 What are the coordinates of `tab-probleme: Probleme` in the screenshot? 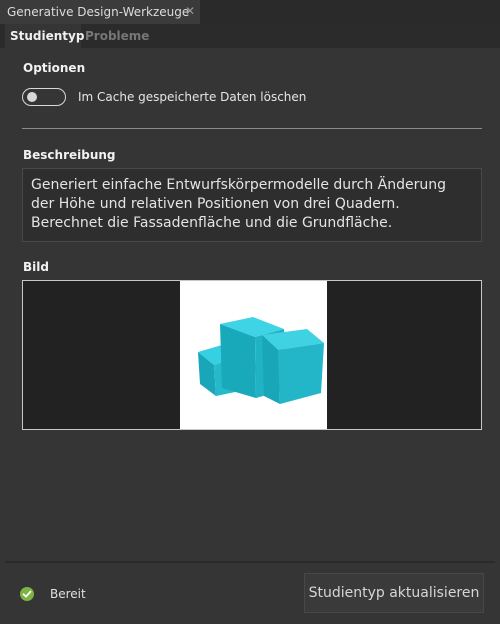 It's located at (117, 36).